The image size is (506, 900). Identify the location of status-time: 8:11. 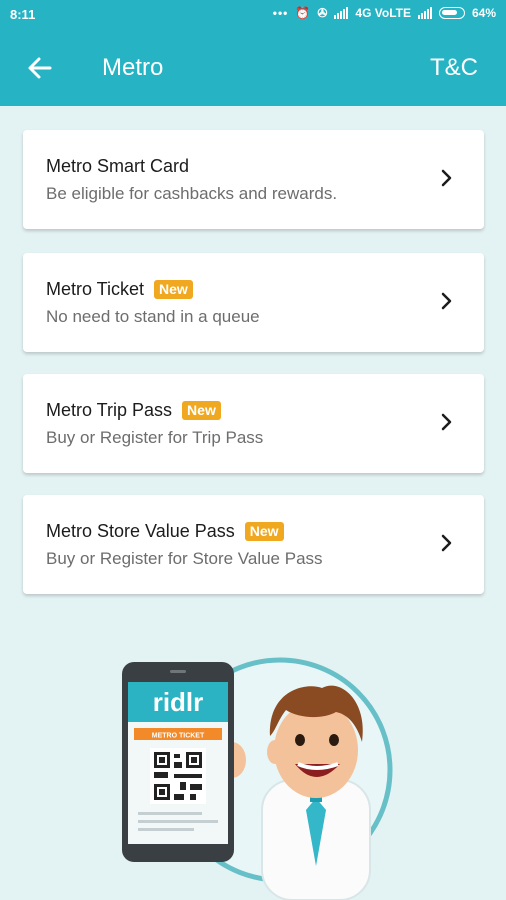
(23, 14).